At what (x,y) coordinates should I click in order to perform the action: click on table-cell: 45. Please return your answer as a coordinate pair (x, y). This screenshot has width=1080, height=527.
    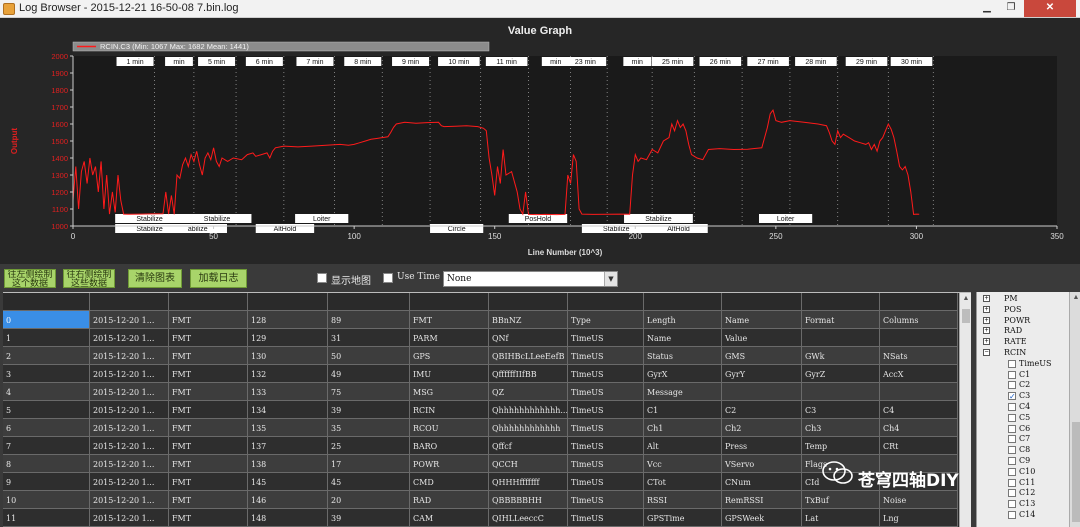
    Looking at the image, I should click on (369, 482).